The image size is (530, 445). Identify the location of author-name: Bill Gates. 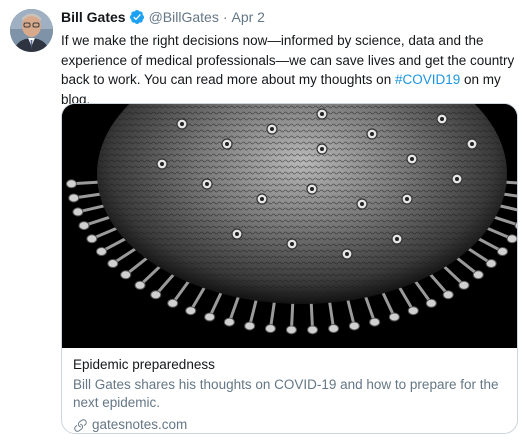
(93, 17).